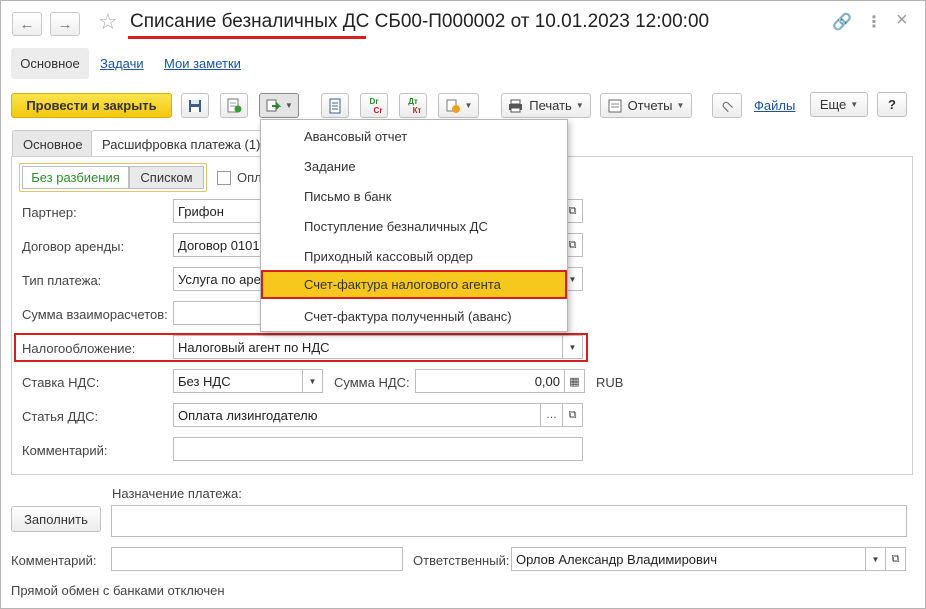  I want to click on settlement-sum-field, so click(218, 313).